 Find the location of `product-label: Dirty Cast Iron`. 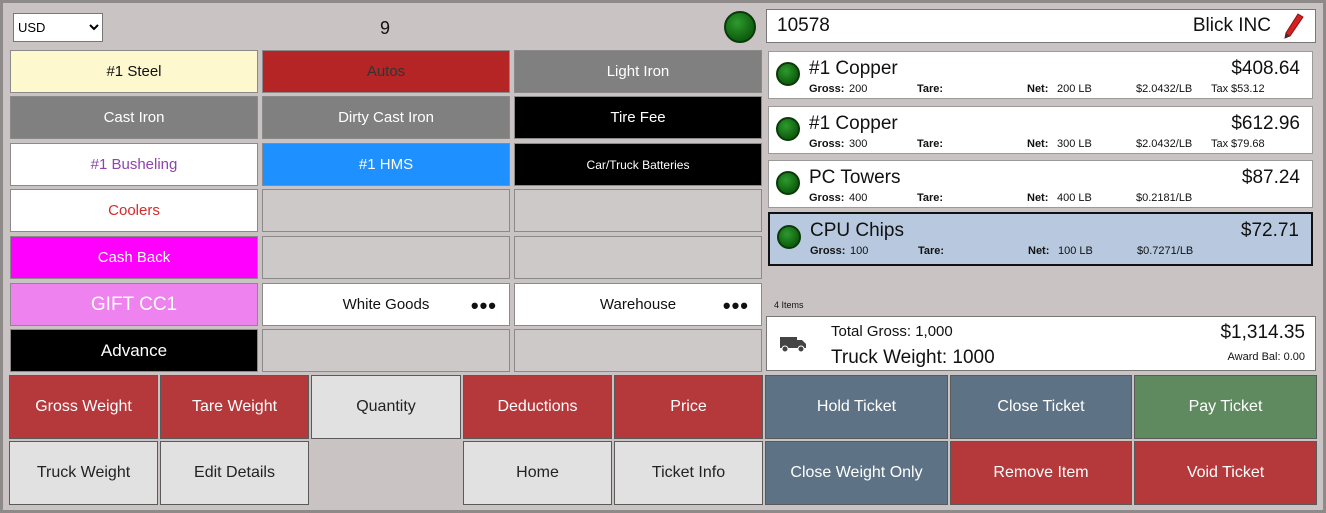

product-label: Dirty Cast Iron is located at coordinates (386, 117).